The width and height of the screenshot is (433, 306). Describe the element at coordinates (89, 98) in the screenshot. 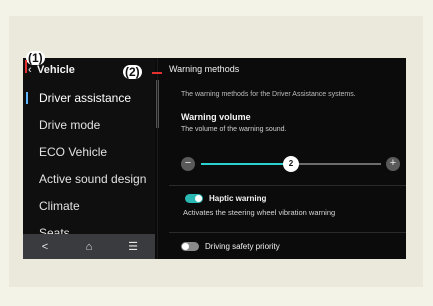

I see `sidebar-item-driver-assistance: Driver assistance` at that location.